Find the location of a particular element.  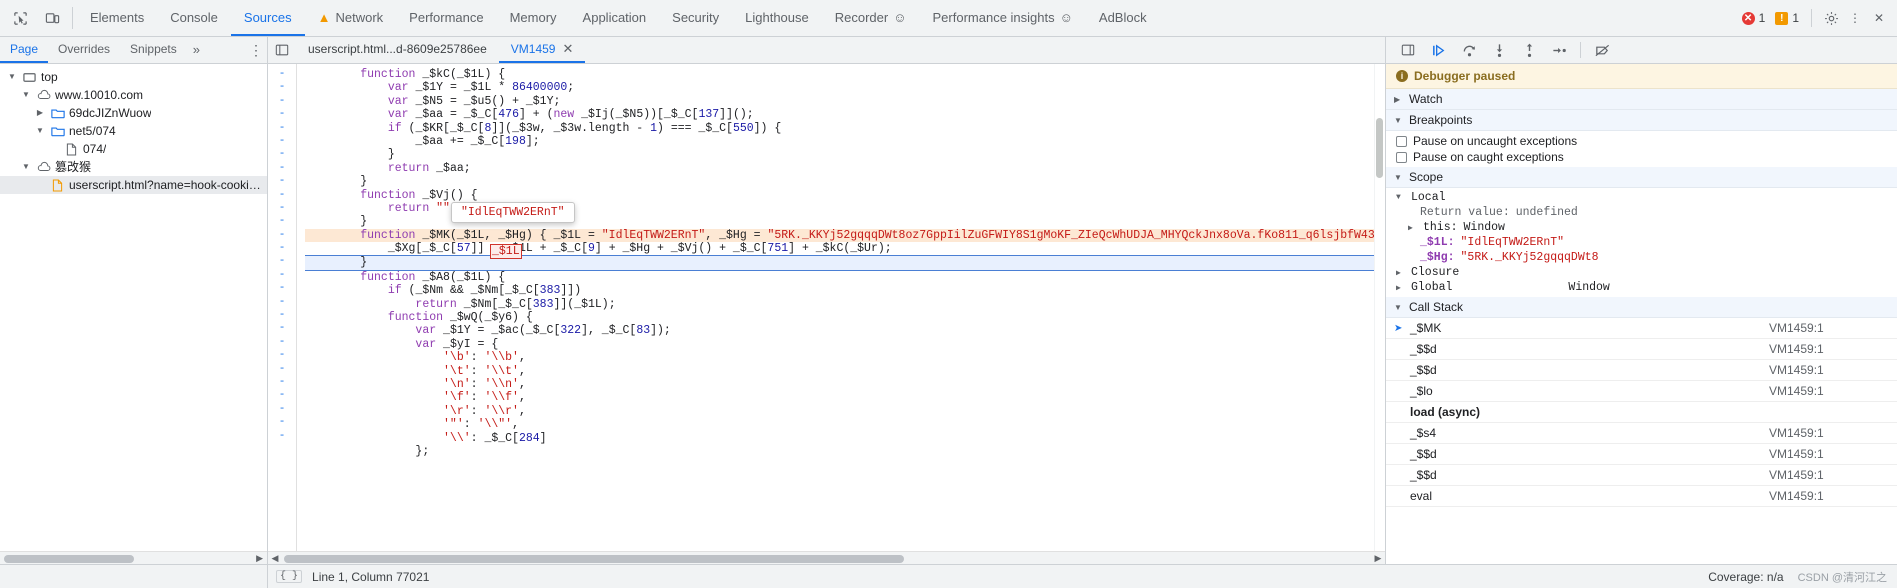

scope-global-header: ▶ Global Window is located at coordinates (1641, 287).